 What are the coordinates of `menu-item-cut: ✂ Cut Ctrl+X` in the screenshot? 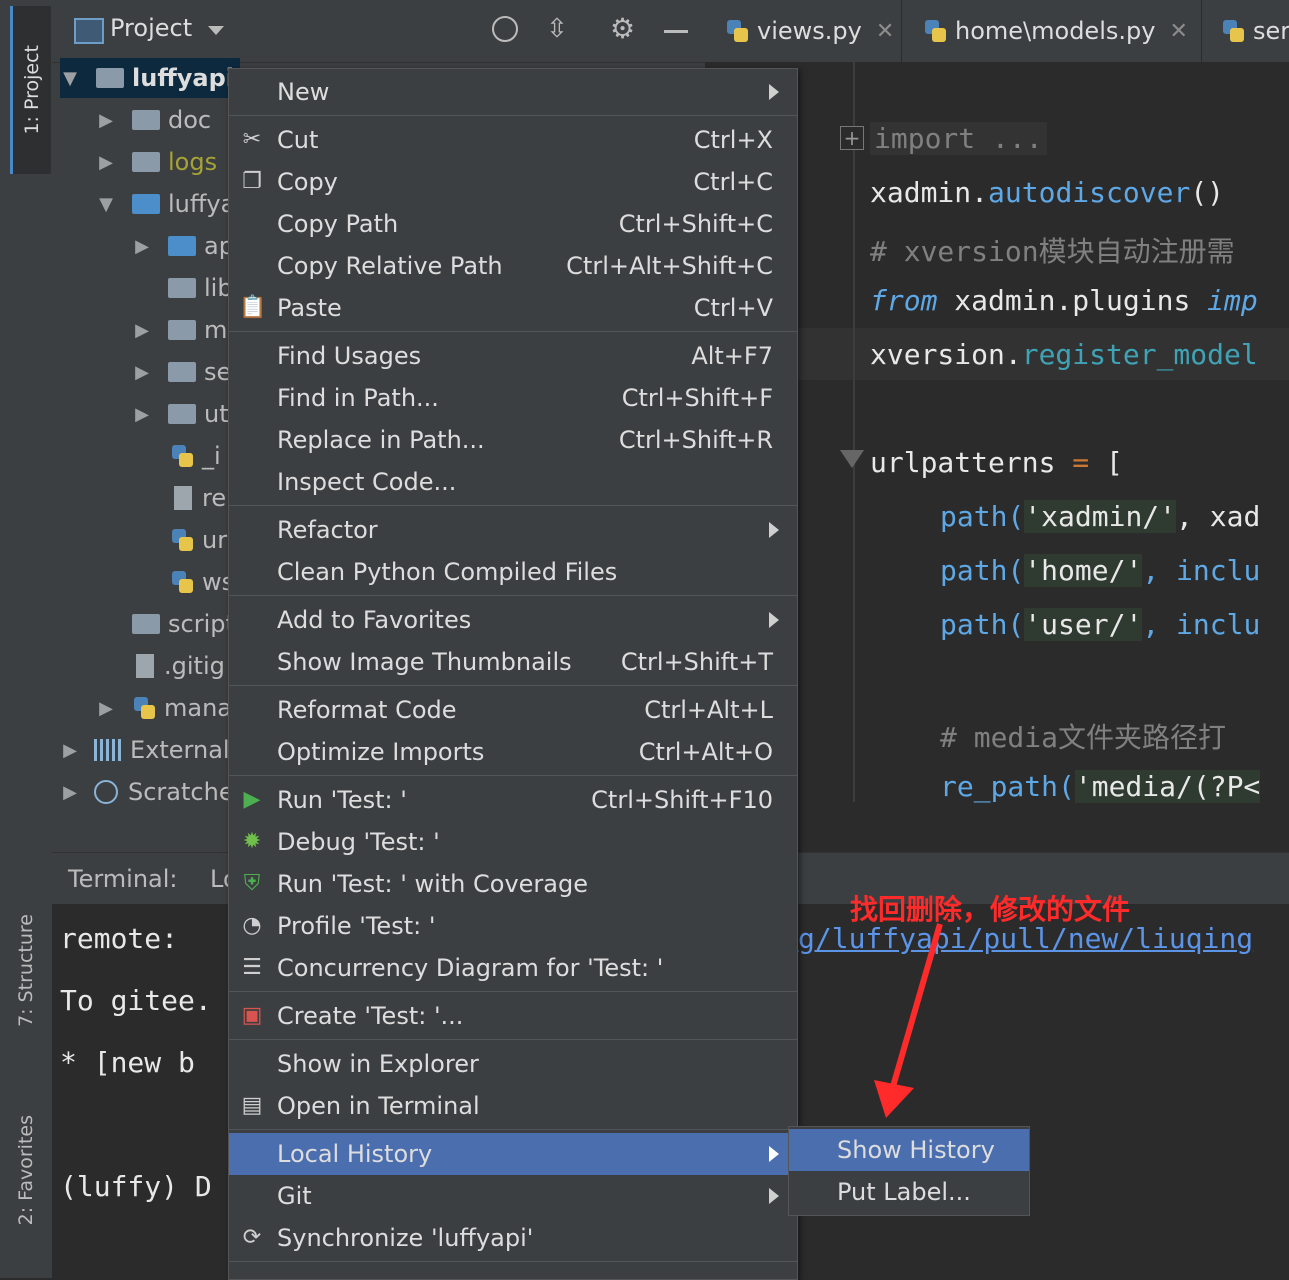 It's located at (513, 140).